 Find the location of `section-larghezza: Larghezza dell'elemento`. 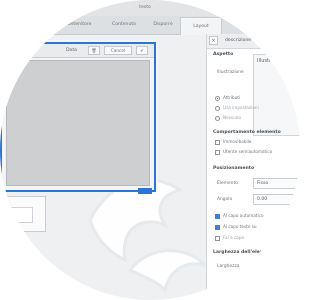

section-larghezza: Larghezza dell'elemento is located at coordinates (245, 252).